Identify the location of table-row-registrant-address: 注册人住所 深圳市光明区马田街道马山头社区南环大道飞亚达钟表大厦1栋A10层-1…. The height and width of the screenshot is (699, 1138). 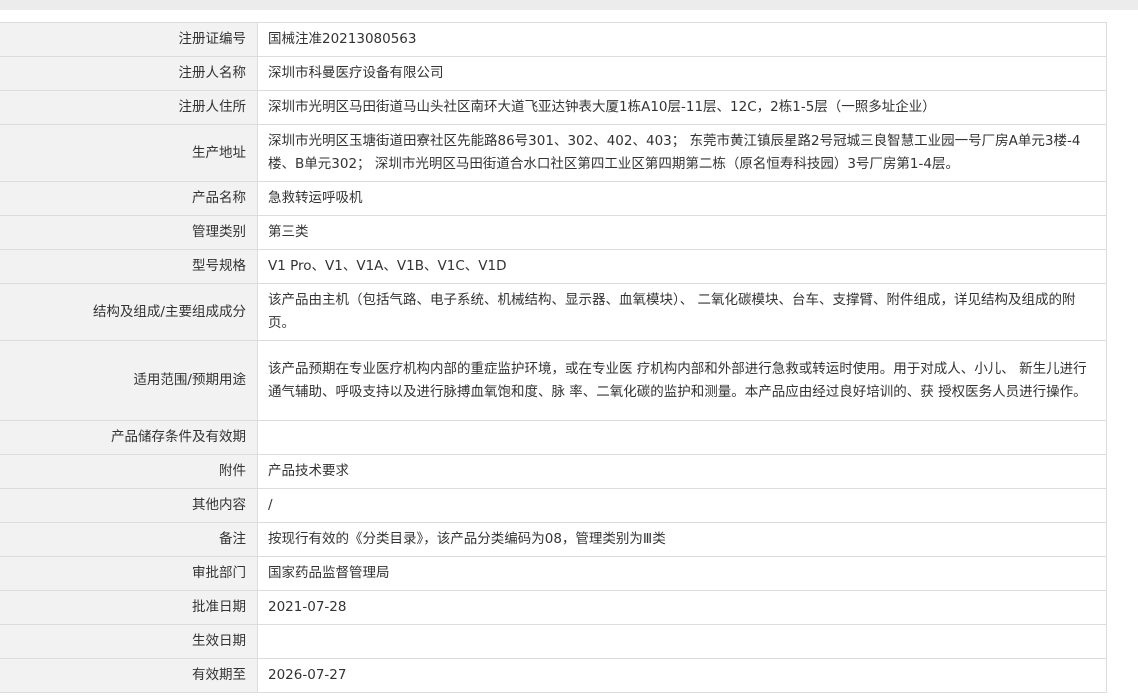
(553, 107).